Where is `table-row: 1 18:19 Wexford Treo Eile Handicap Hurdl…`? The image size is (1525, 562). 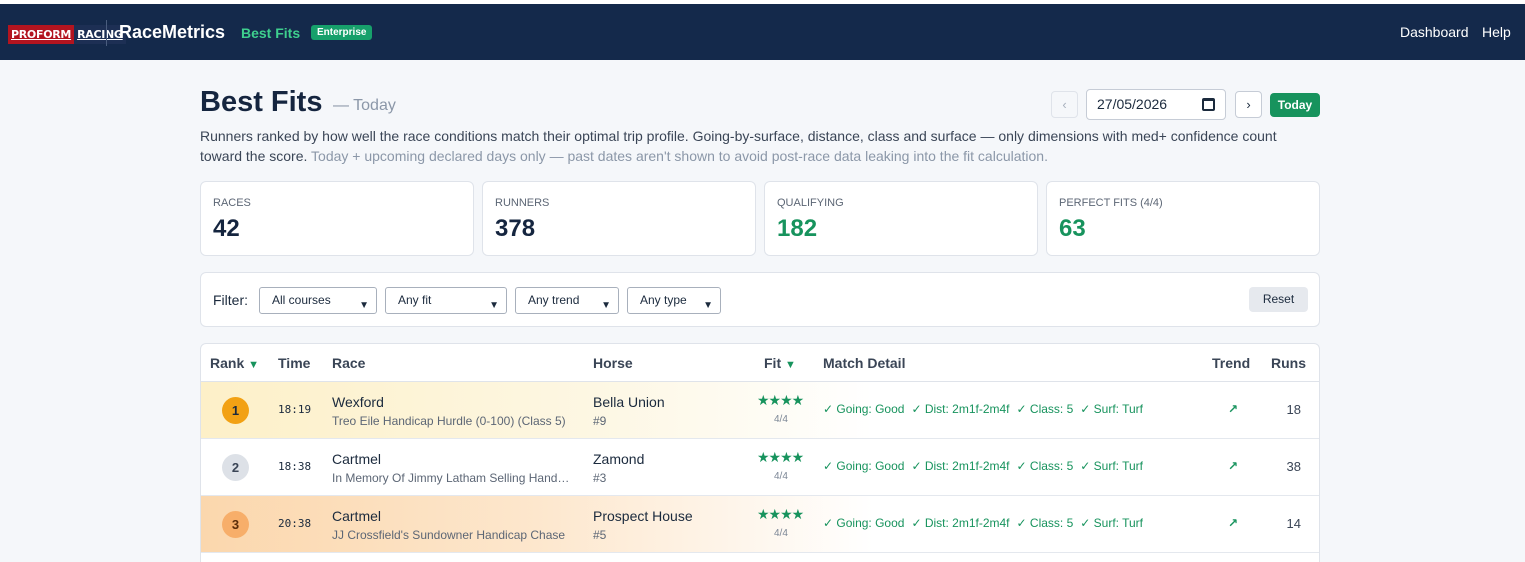 table-row: 1 18:19 Wexford Treo Eile Handicap Hurdl… is located at coordinates (760, 410).